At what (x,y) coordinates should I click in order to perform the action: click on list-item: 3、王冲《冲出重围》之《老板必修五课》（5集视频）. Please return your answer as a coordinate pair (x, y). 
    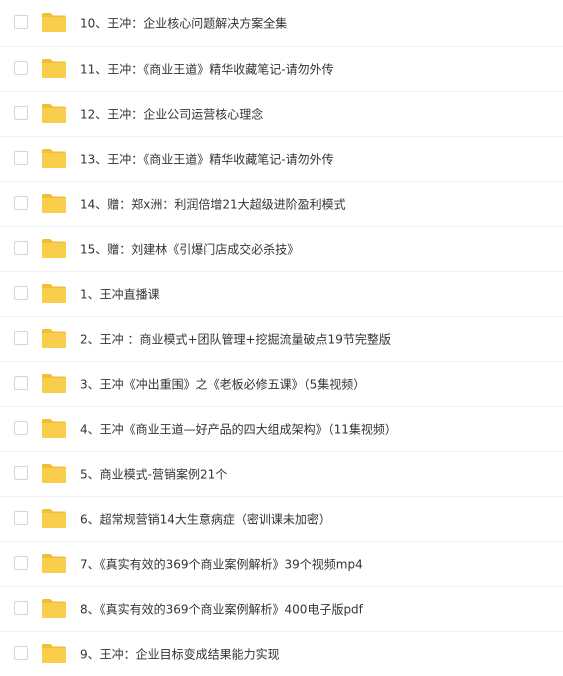
    Looking at the image, I should click on (281, 384).